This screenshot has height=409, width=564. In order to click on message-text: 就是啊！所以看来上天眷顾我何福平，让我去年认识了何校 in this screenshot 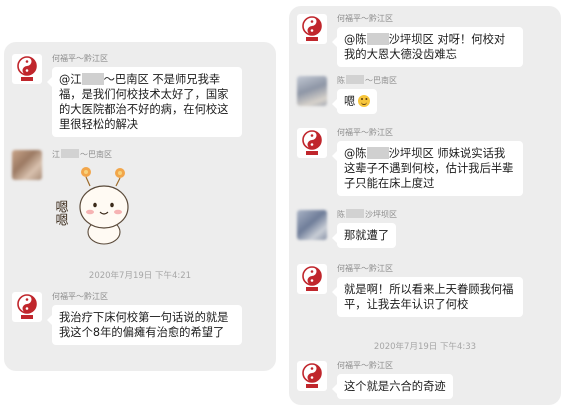, I will do `click(429, 297)`.